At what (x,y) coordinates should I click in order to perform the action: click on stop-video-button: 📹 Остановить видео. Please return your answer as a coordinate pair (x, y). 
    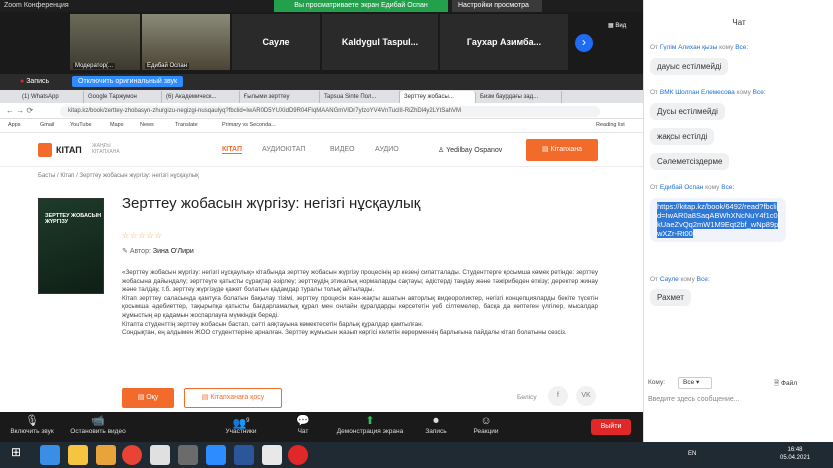
    Looking at the image, I should click on (98, 424).